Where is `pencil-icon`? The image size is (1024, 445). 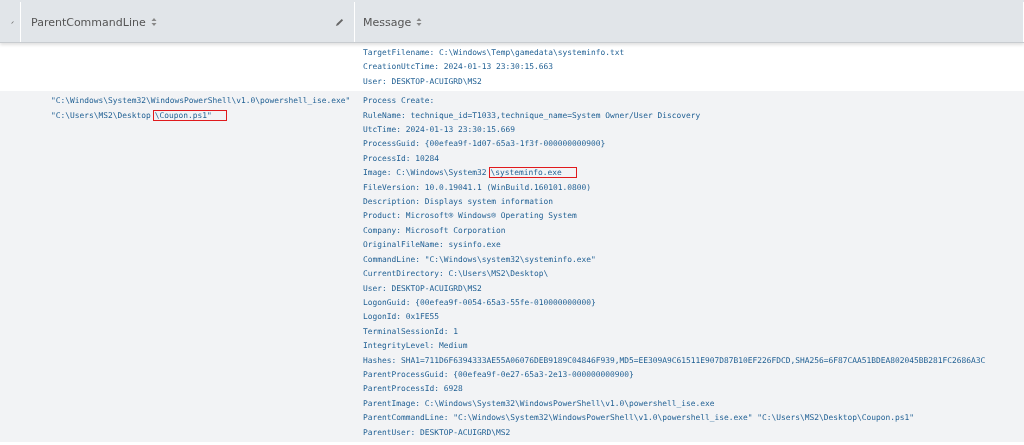
pencil-icon is located at coordinates (339, 22).